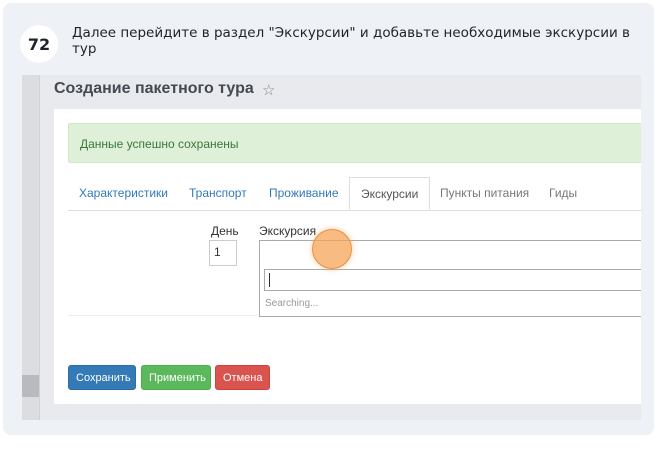 Image resolution: width=664 pixels, height=461 pixels. Describe the element at coordinates (102, 377) in the screenshot. I see `save-button: Сохранить` at that location.